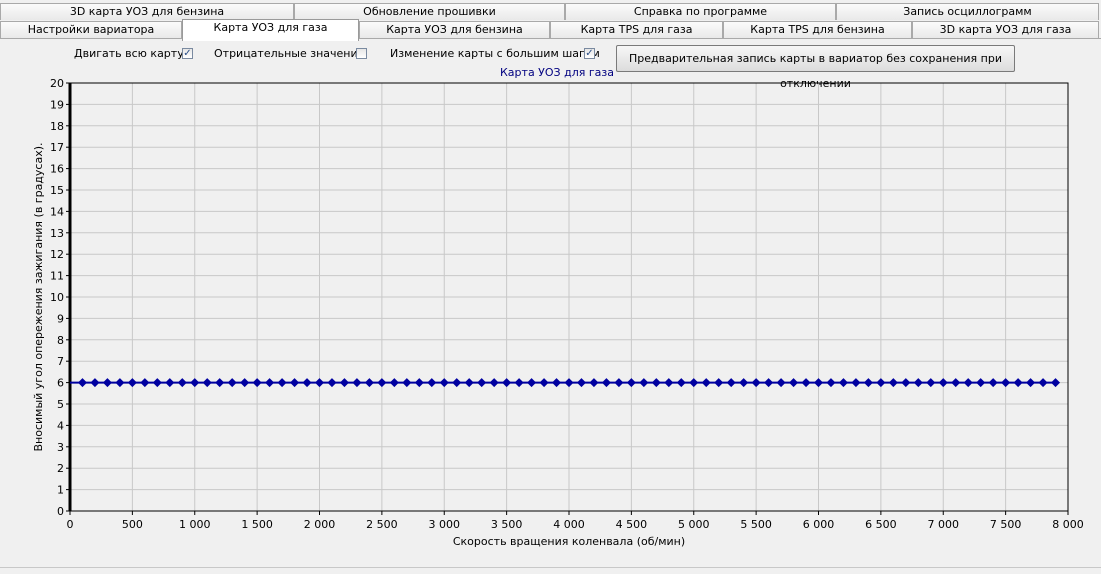 Image resolution: width=1101 pixels, height=574 pixels. What do you see at coordinates (636, 29) in the screenshot?
I see `tab-tps-gas: Карта TPS для газа` at bounding box center [636, 29].